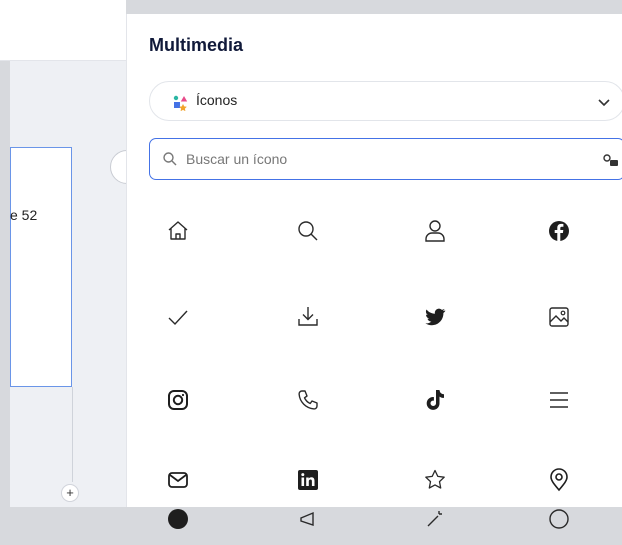 Image resolution: width=622 pixels, height=545 pixels. What do you see at coordinates (435, 400) in the screenshot?
I see `tiktok-icon` at bounding box center [435, 400].